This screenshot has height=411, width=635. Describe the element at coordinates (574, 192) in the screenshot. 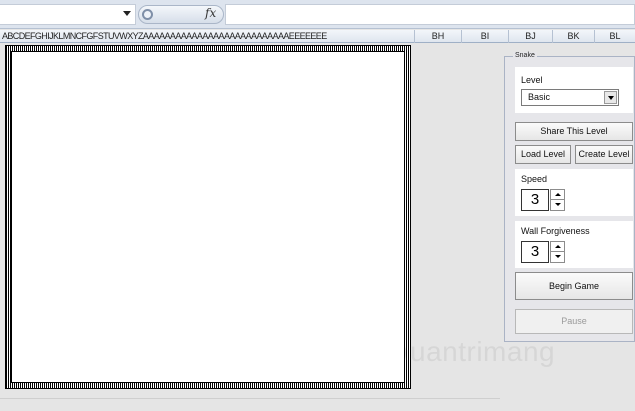

I see `speed-group: Speed 3` at that location.